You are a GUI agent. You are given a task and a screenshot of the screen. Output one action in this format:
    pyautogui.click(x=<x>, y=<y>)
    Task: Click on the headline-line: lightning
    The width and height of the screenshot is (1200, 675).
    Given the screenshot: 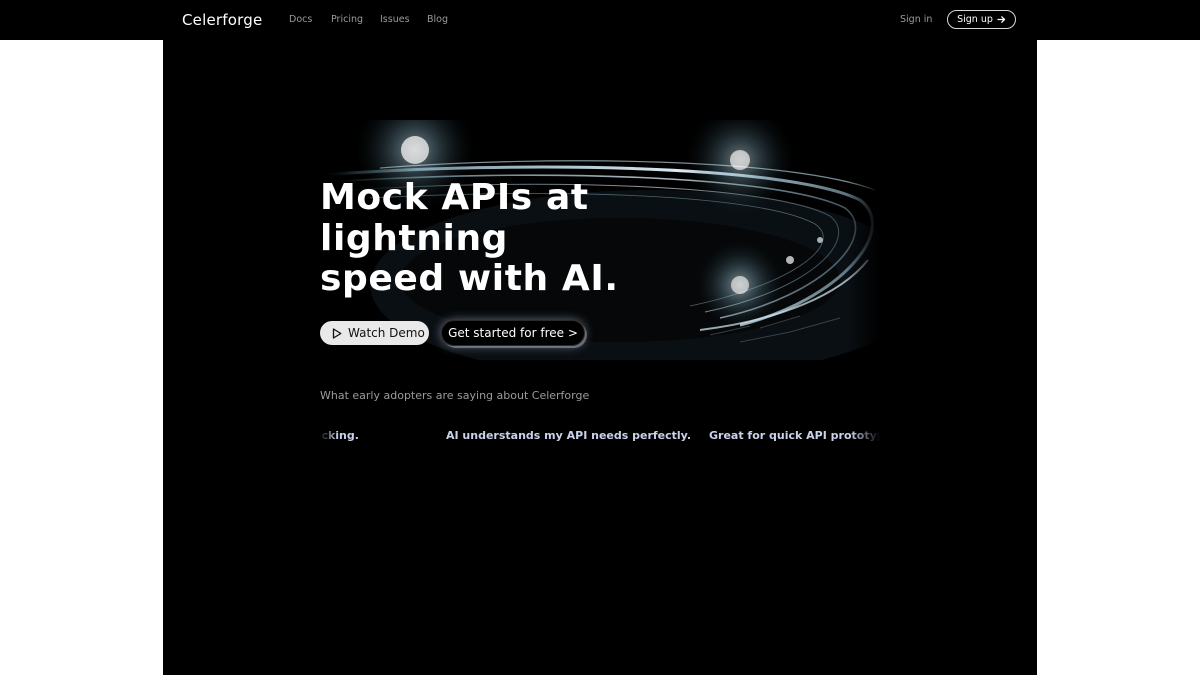 What is the action you would take?
    pyautogui.click(x=414, y=238)
    